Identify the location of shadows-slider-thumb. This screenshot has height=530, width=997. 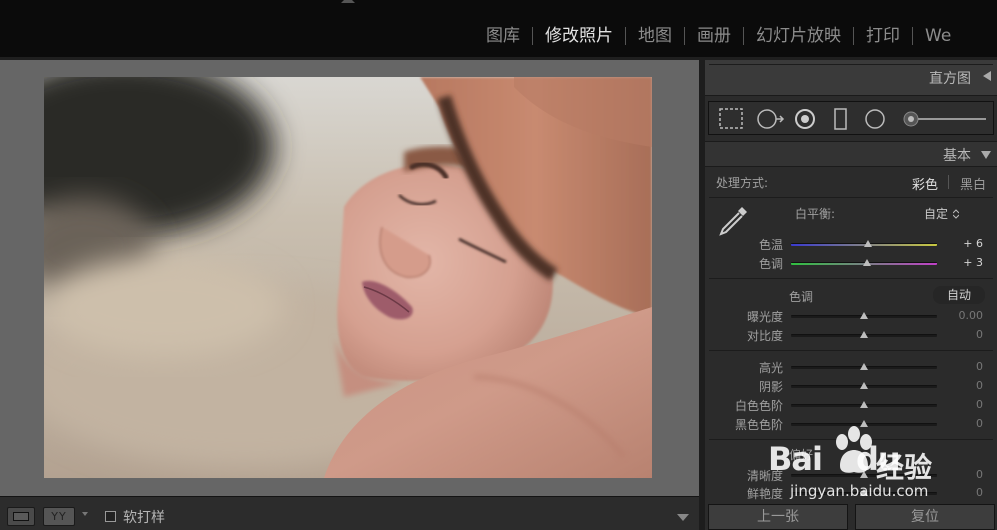
(864, 385).